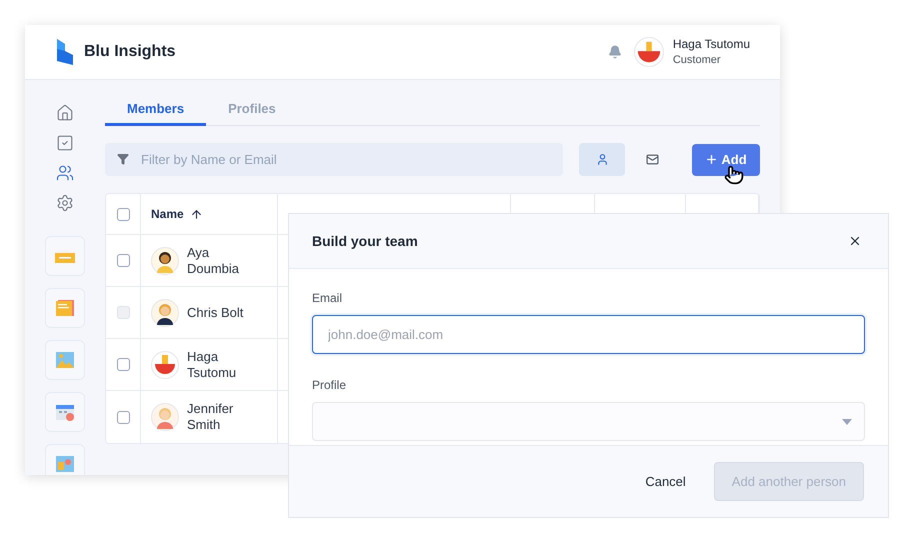  What do you see at coordinates (65, 173) in the screenshot?
I see `users-icon` at bounding box center [65, 173].